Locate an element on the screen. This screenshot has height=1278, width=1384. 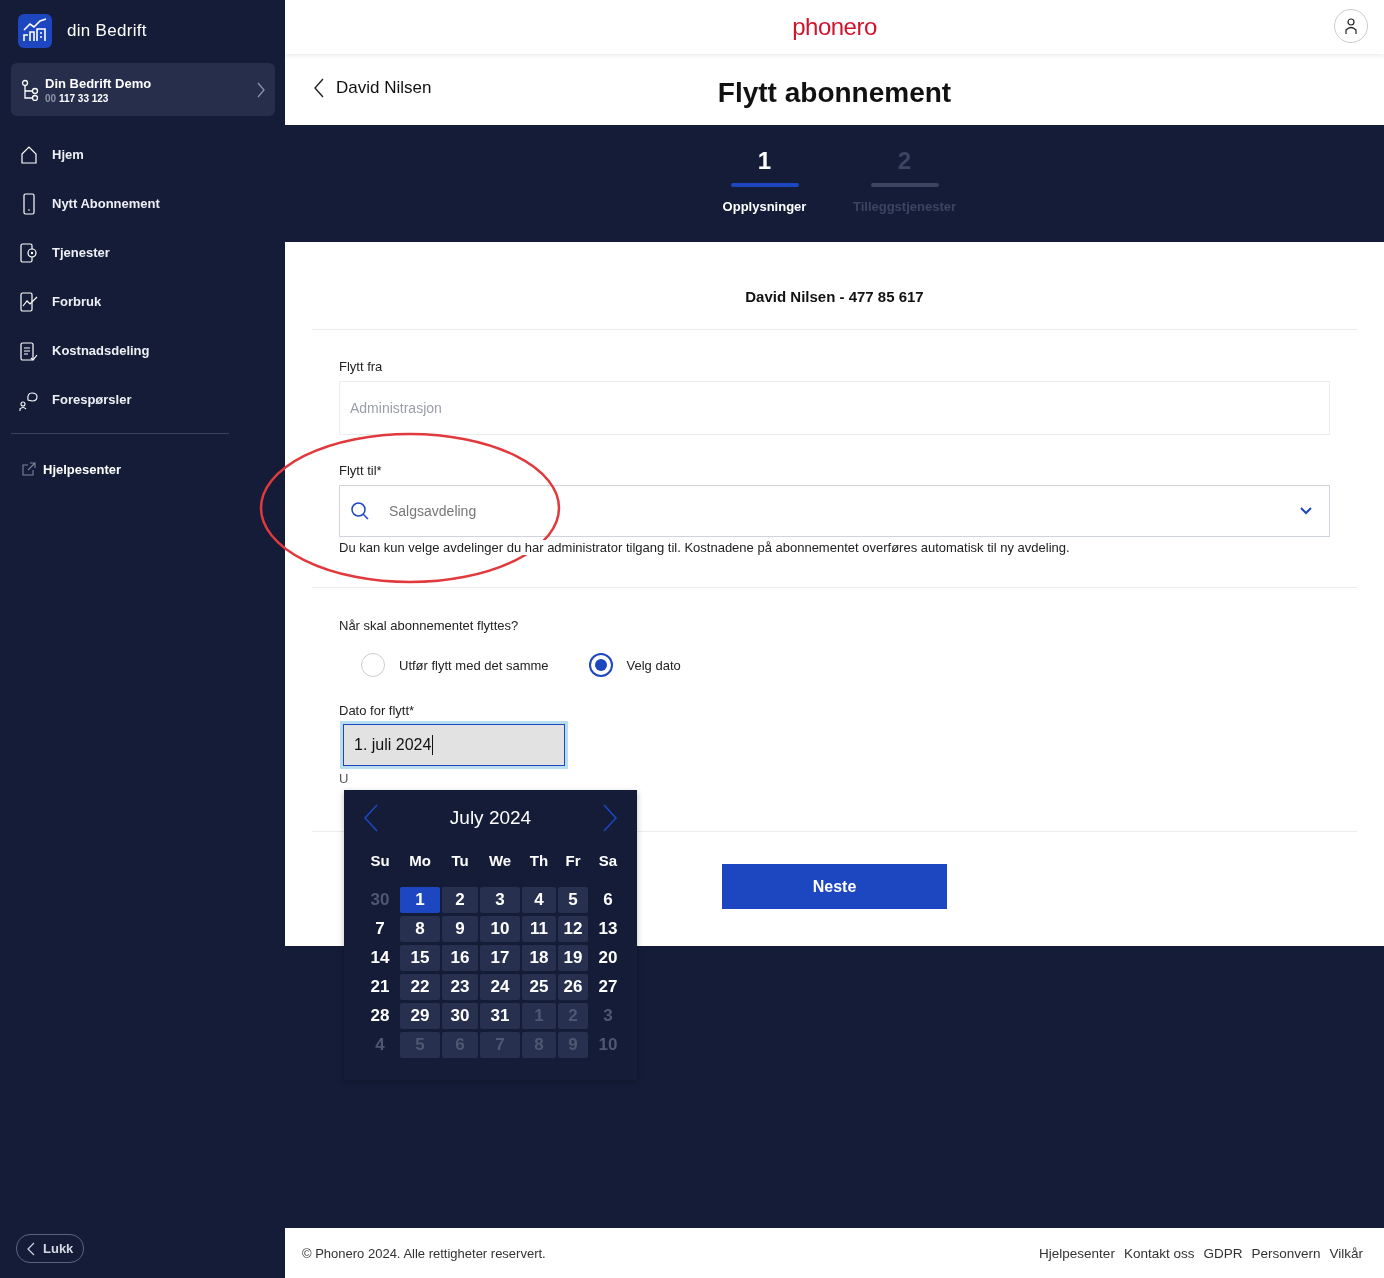
weekday-label: Fr is located at coordinates (573, 861).